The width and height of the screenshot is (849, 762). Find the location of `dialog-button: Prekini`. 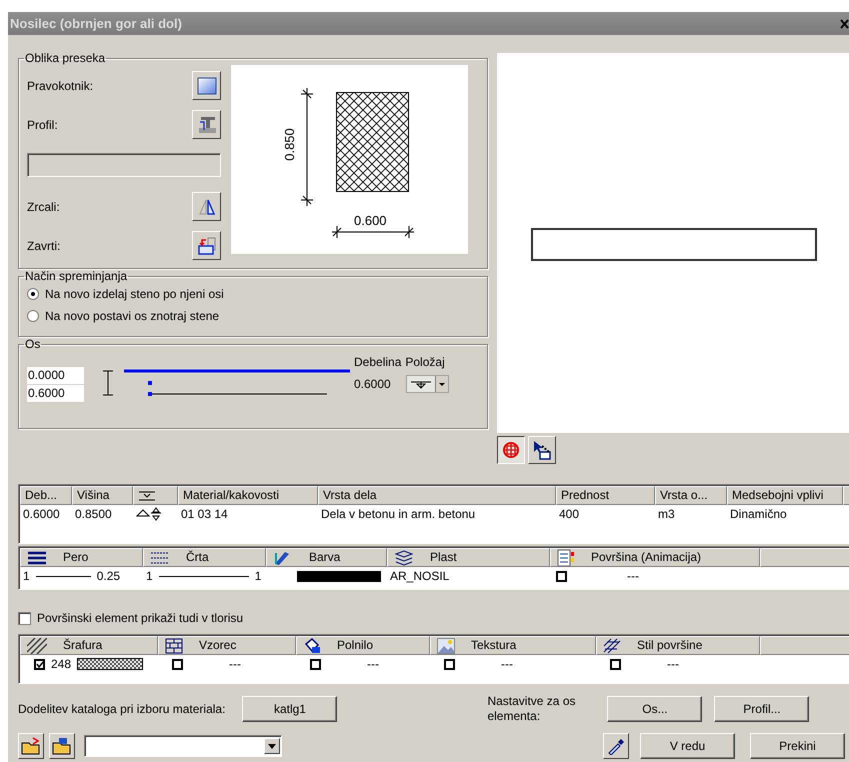

dialog-button: Prekini is located at coordinates (797, 746).